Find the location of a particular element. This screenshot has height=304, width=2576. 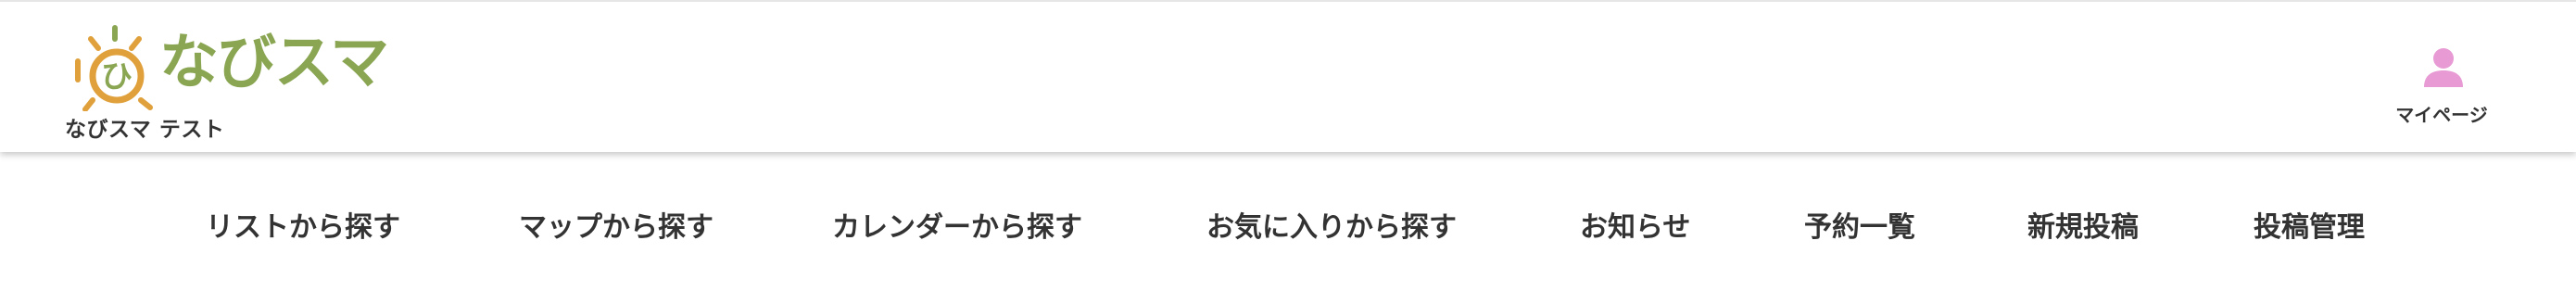

nav-item-reservations: 予約一覧 is located at coordinates (1859, 228).